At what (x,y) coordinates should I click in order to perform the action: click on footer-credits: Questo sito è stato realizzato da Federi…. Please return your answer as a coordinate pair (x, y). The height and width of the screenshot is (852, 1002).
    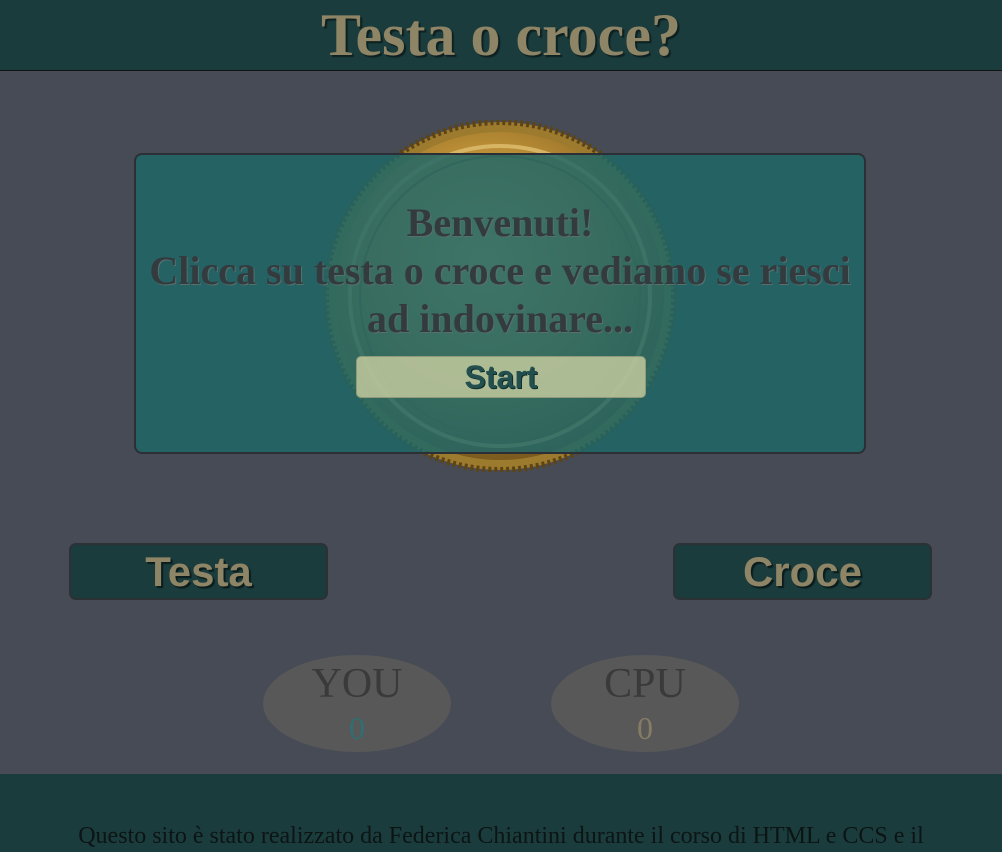
    Looking at the image, I should click on (501, 836).